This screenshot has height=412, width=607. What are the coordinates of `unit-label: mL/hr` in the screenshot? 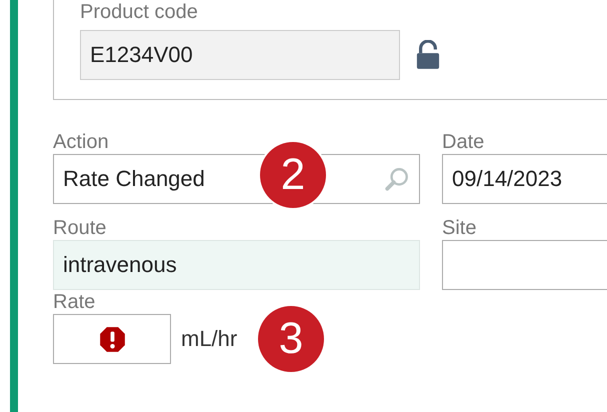 It's located at (209, 339).